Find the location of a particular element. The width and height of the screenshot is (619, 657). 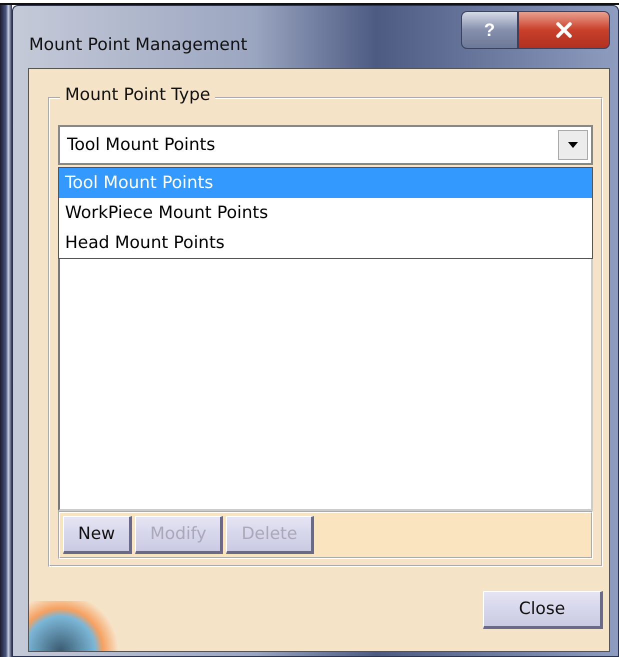

close-button: Close is located at coordinates (543, 610).